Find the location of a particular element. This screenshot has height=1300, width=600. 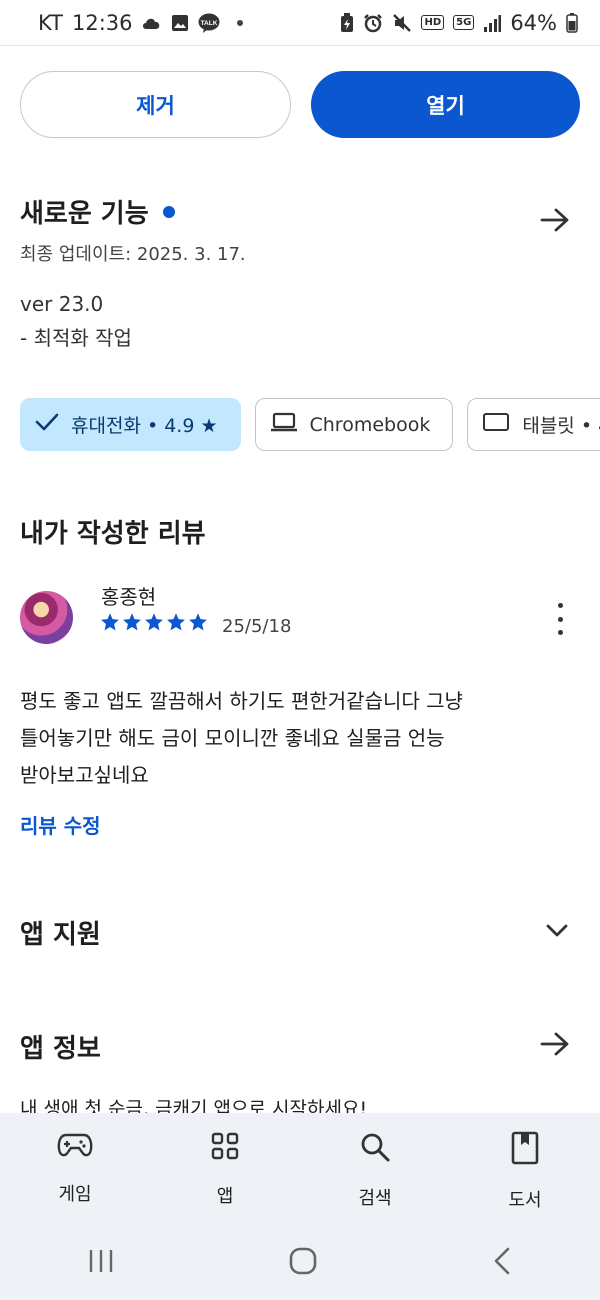

review-text-line: 받아보고싶네요 is located at coordinates (84, 775).